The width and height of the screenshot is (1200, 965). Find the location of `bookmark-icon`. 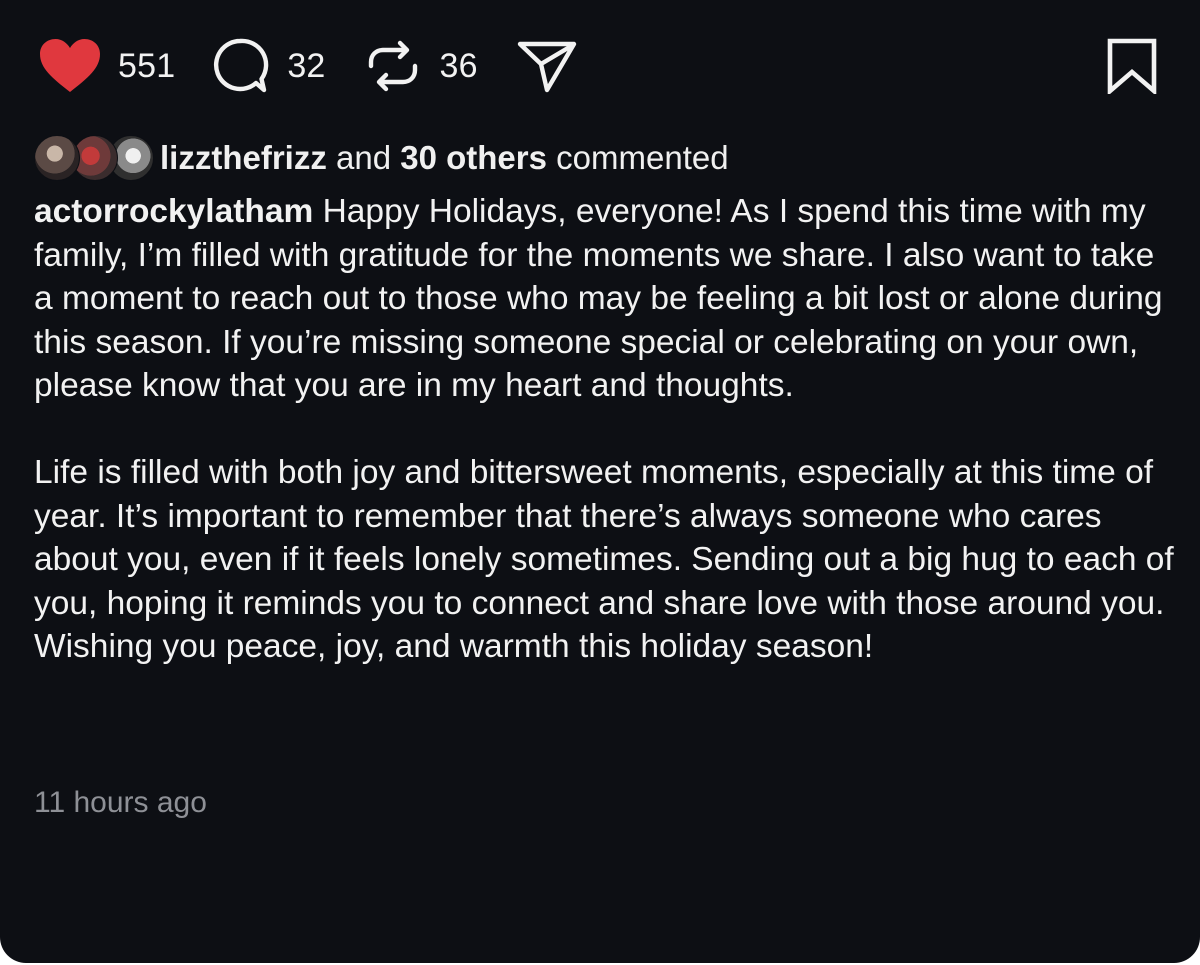

bookmark-icon is located at coordinates (1132, 68).